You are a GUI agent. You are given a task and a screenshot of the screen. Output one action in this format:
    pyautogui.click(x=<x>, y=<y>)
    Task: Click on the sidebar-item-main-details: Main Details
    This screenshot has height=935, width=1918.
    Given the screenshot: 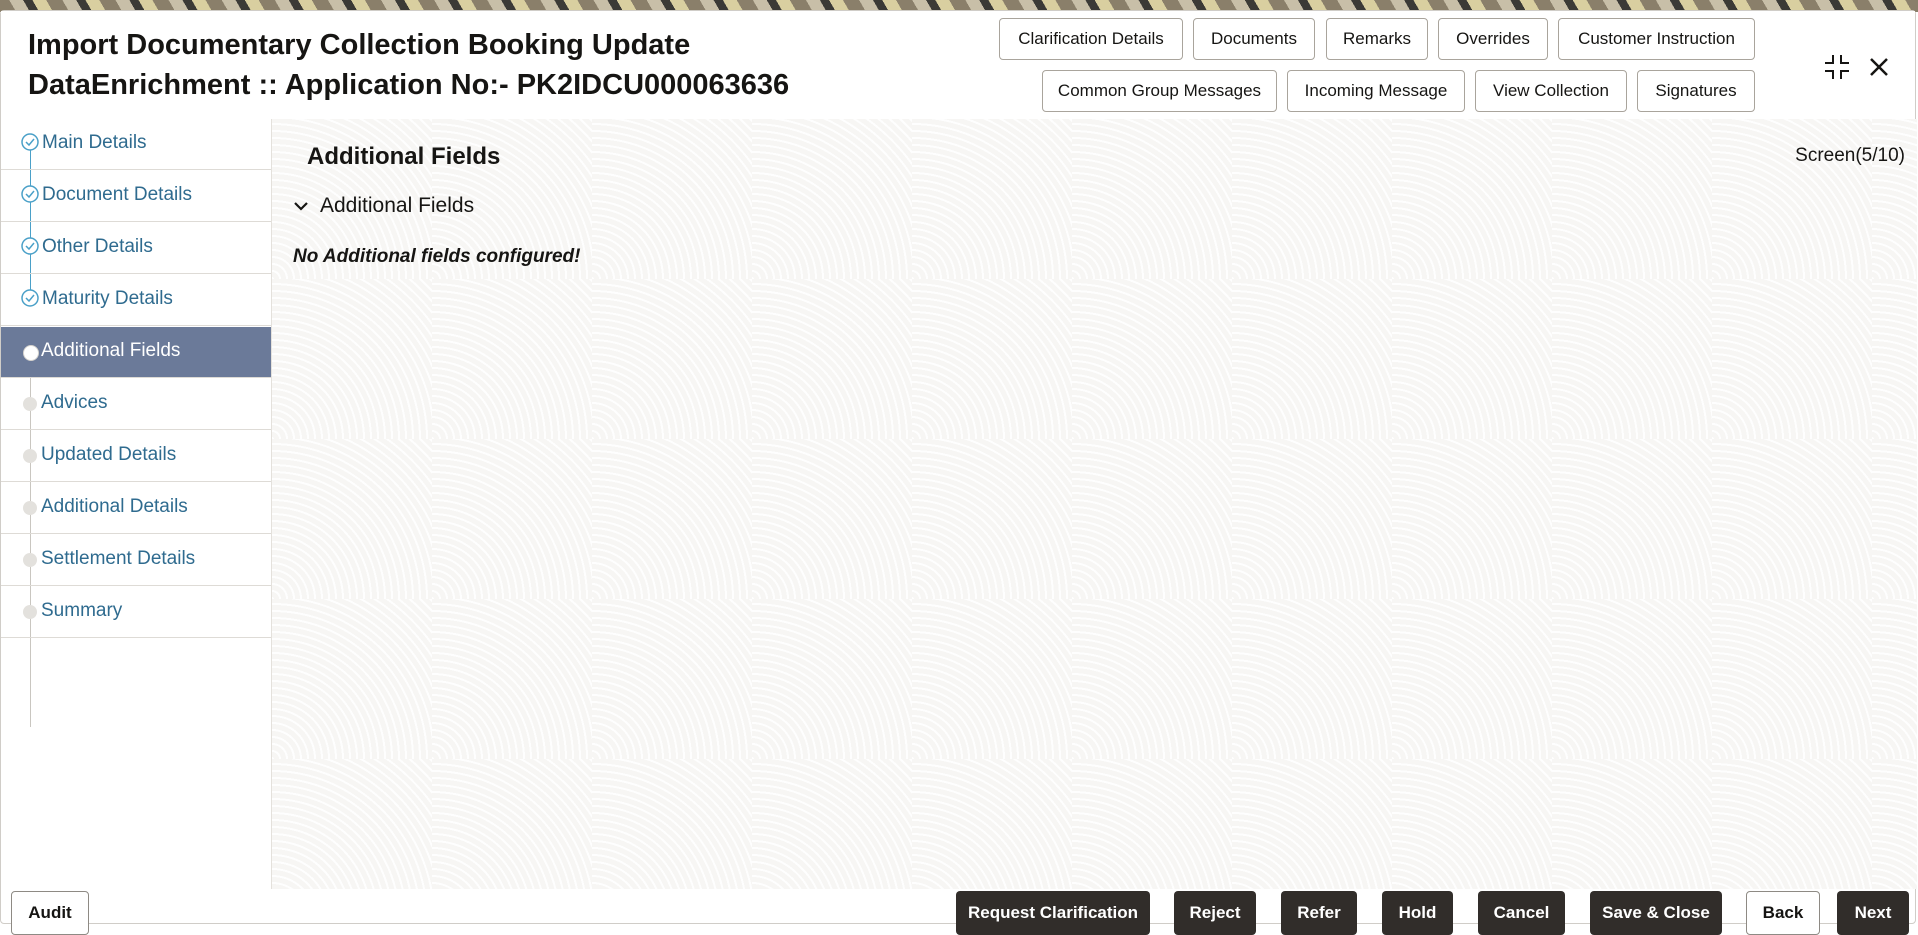 What is the action you would take?
    pyautogui.click(x=136, y=144)
    